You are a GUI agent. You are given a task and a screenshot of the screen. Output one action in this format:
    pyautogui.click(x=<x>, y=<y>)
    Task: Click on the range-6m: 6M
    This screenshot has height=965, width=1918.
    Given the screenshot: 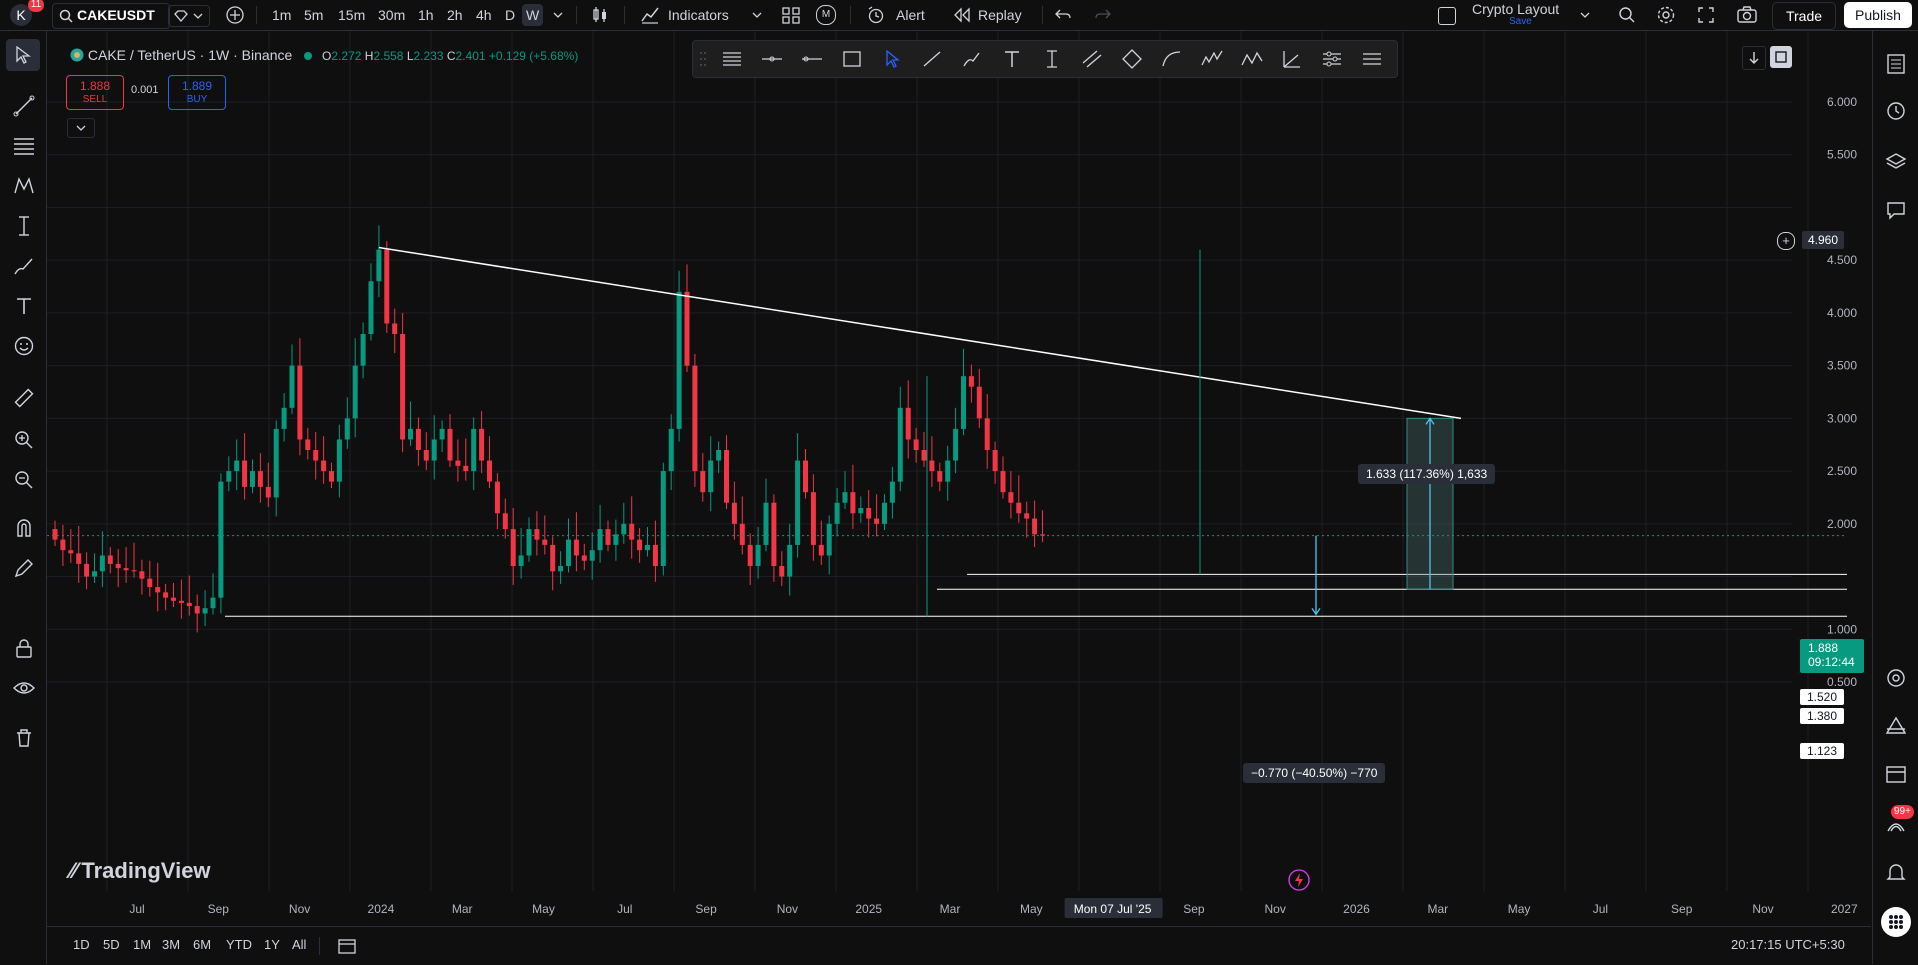 What is the action you would take?
    pyautogui.click(x=202, y=944)
    